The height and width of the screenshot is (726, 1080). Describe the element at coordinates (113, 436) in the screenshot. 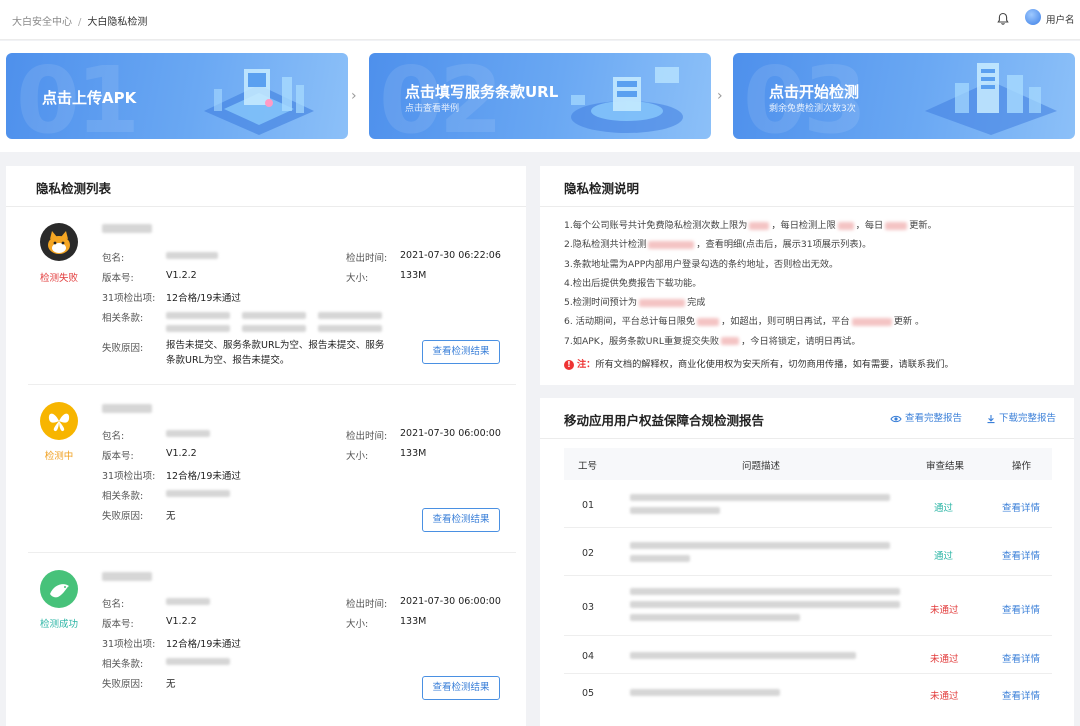

I see `package-label: 包名:` at that location.